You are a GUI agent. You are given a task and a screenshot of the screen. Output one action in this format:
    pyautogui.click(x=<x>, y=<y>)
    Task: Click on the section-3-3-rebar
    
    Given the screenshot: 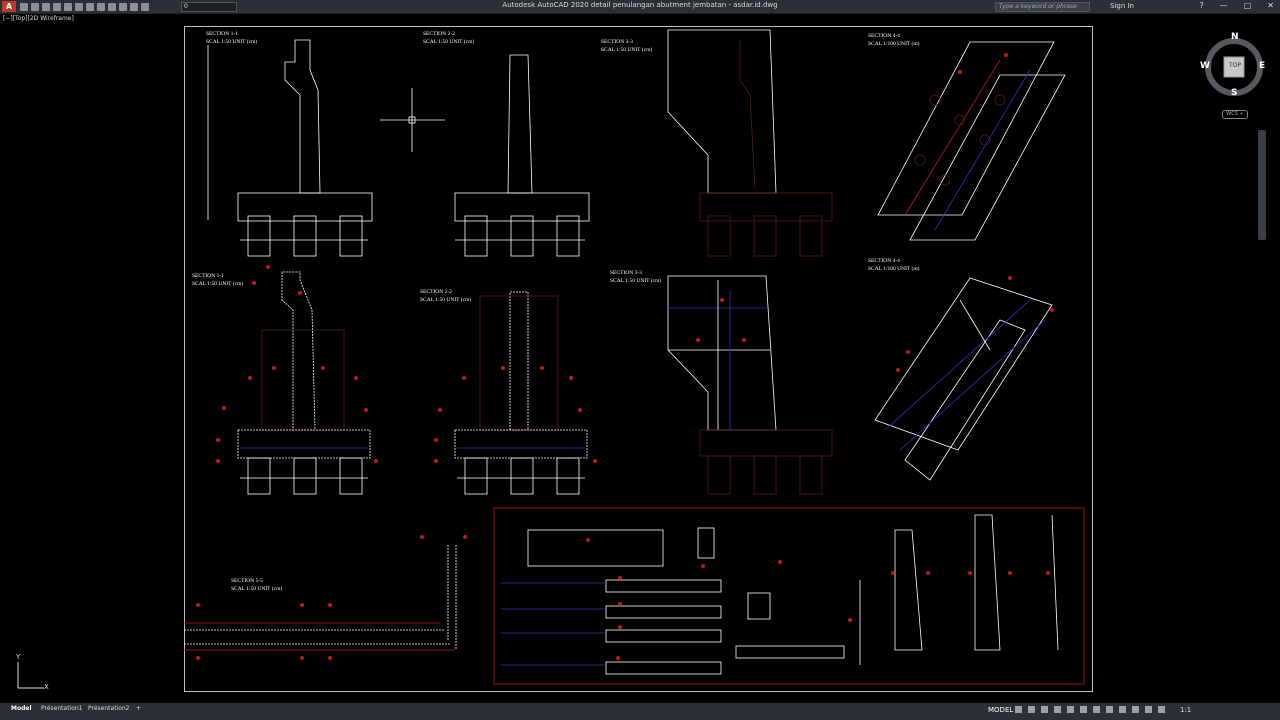 What is the action you would take?
    pyautogui.click(x=750, y=385)
    